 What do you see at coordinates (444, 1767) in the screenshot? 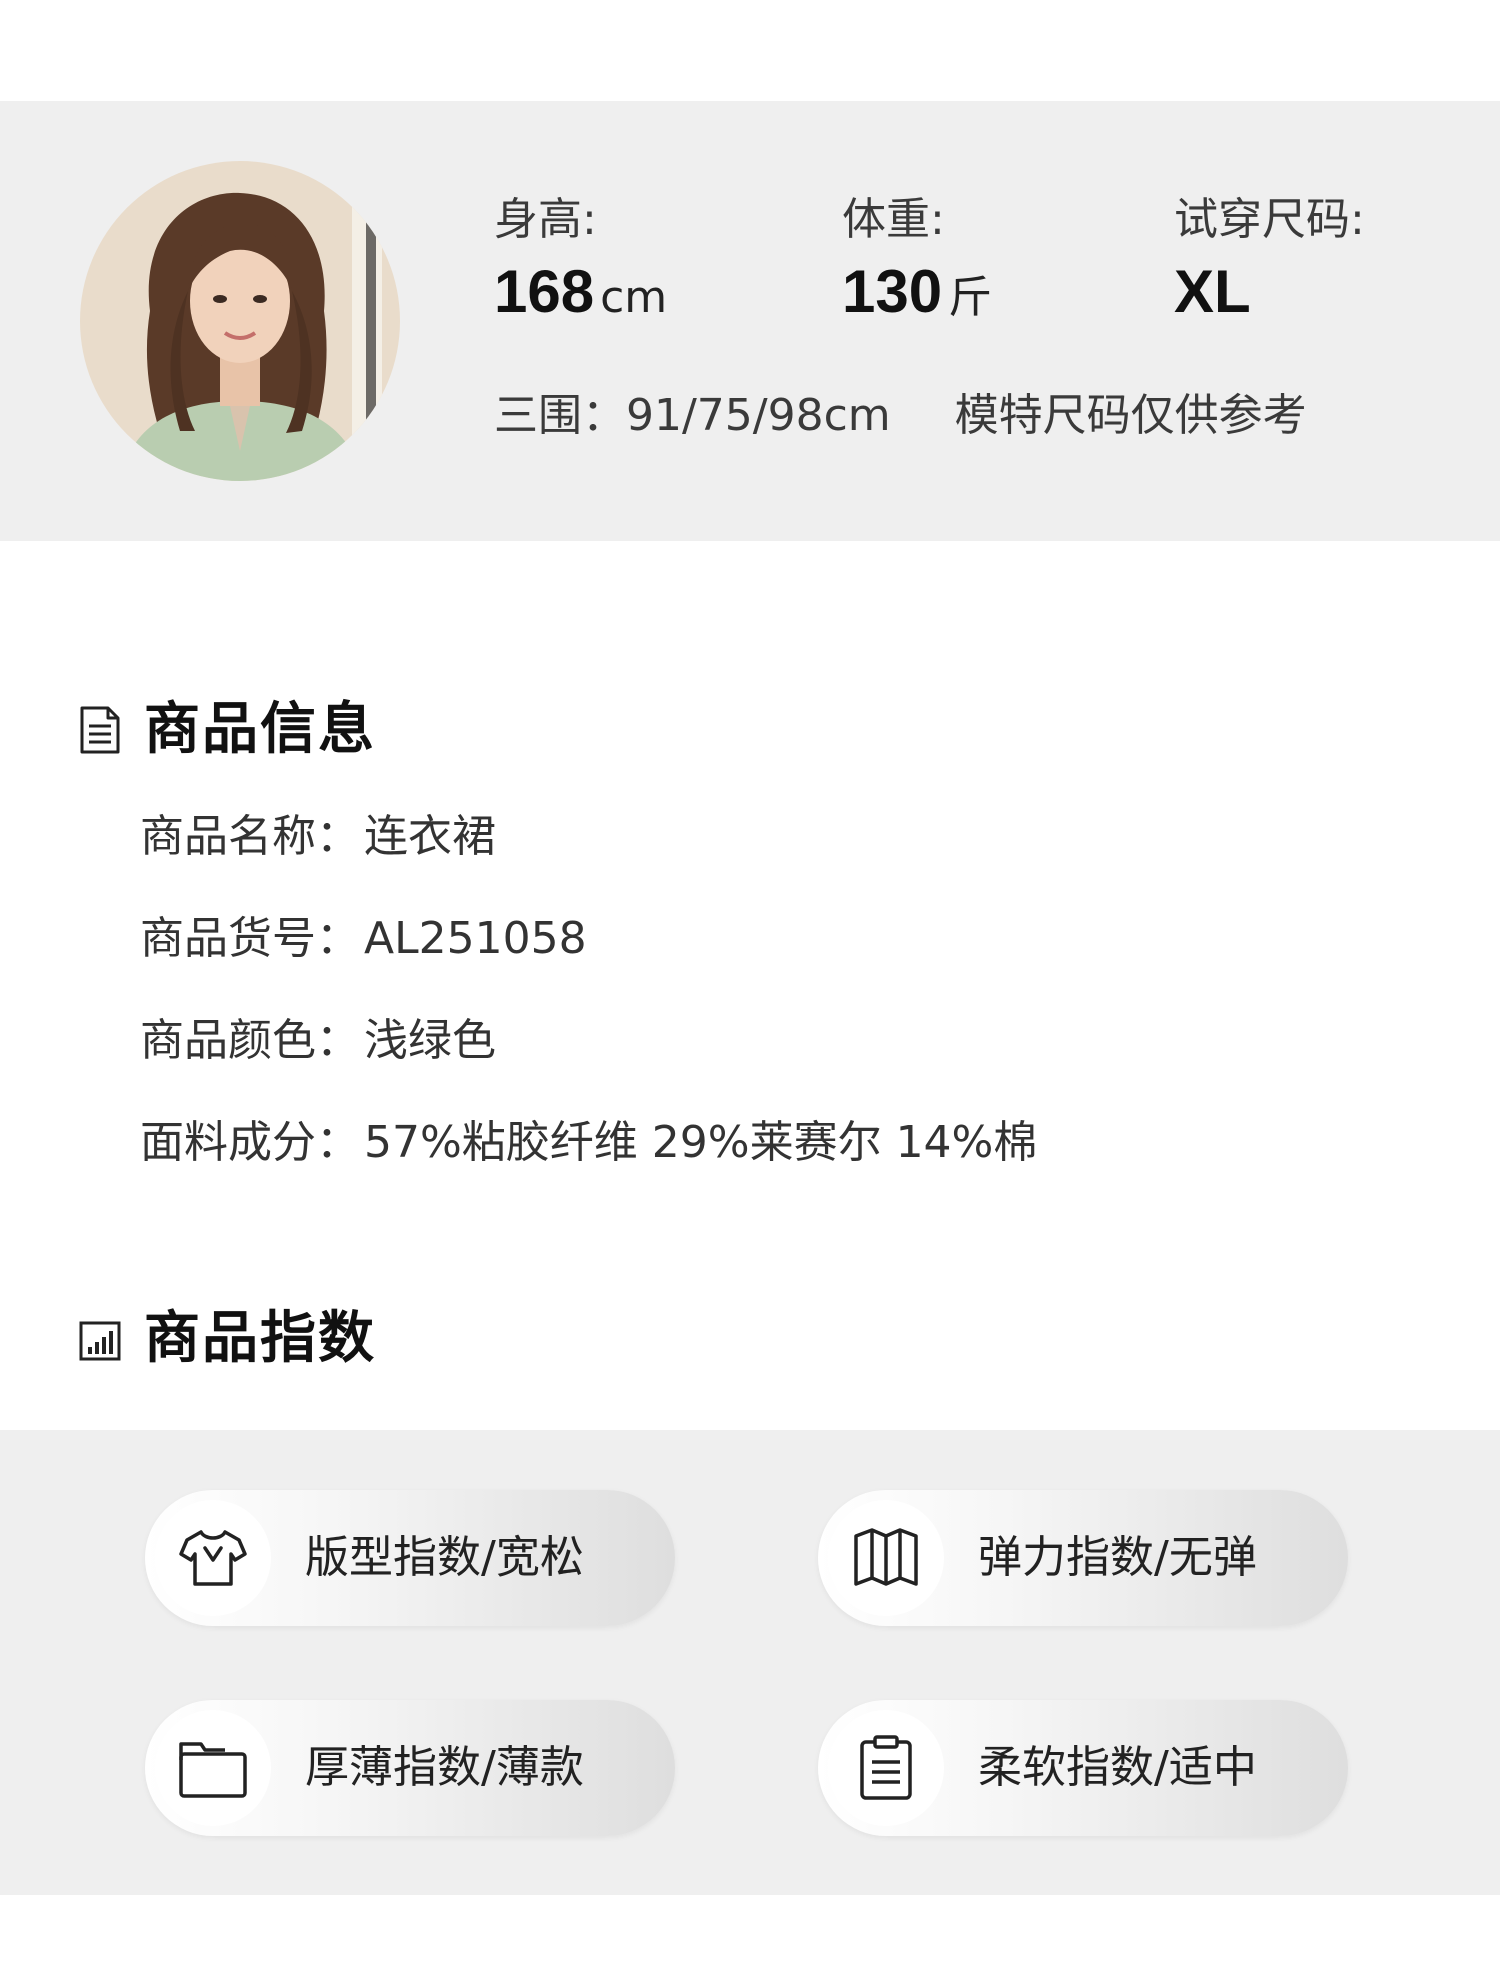
I see `thickness-index-label: 厚薄指数/薄款` at bounding box center [444, 1767].